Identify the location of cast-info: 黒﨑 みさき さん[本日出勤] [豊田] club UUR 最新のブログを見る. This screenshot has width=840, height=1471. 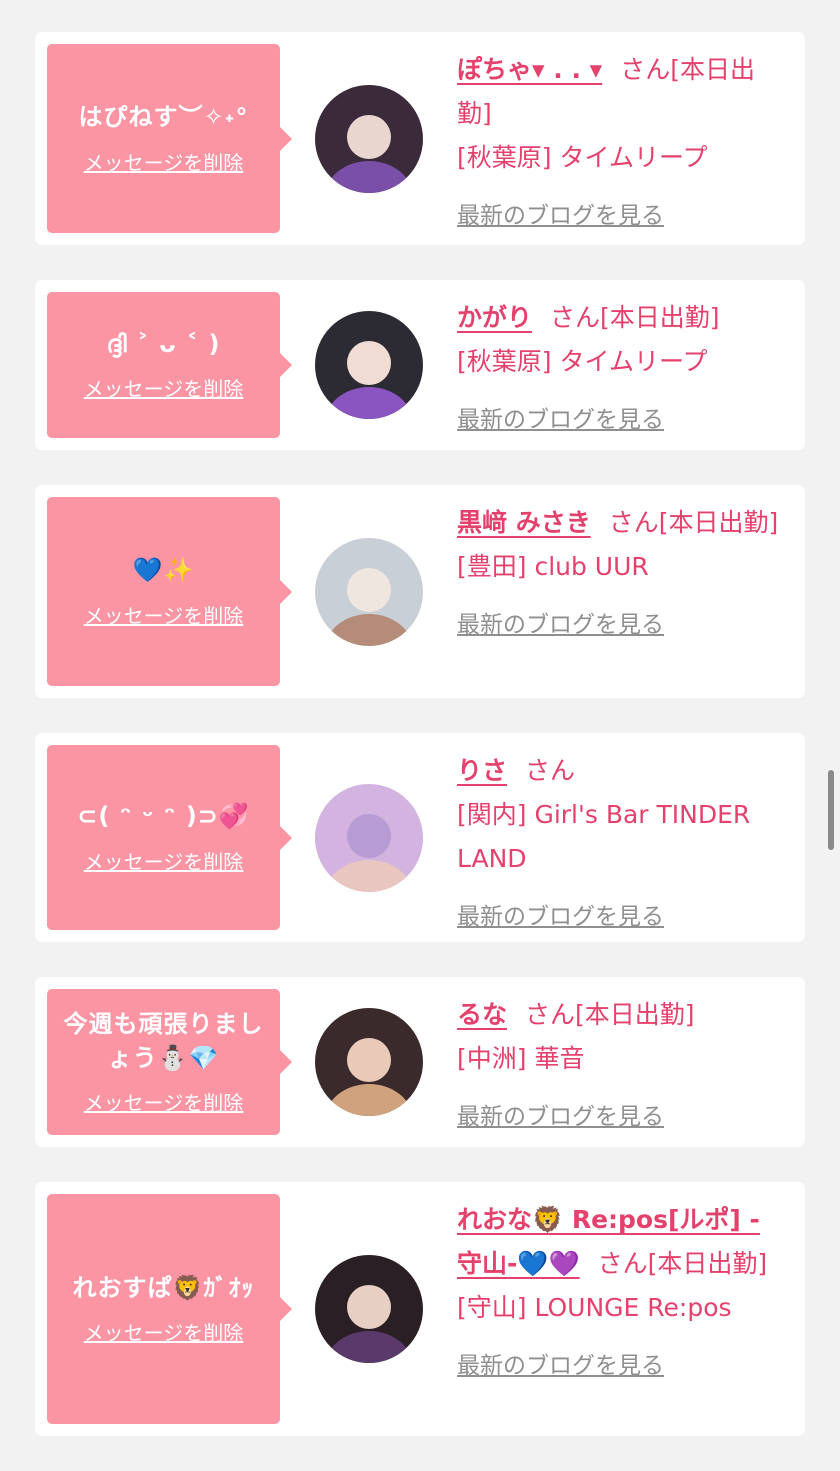
(631, 575).